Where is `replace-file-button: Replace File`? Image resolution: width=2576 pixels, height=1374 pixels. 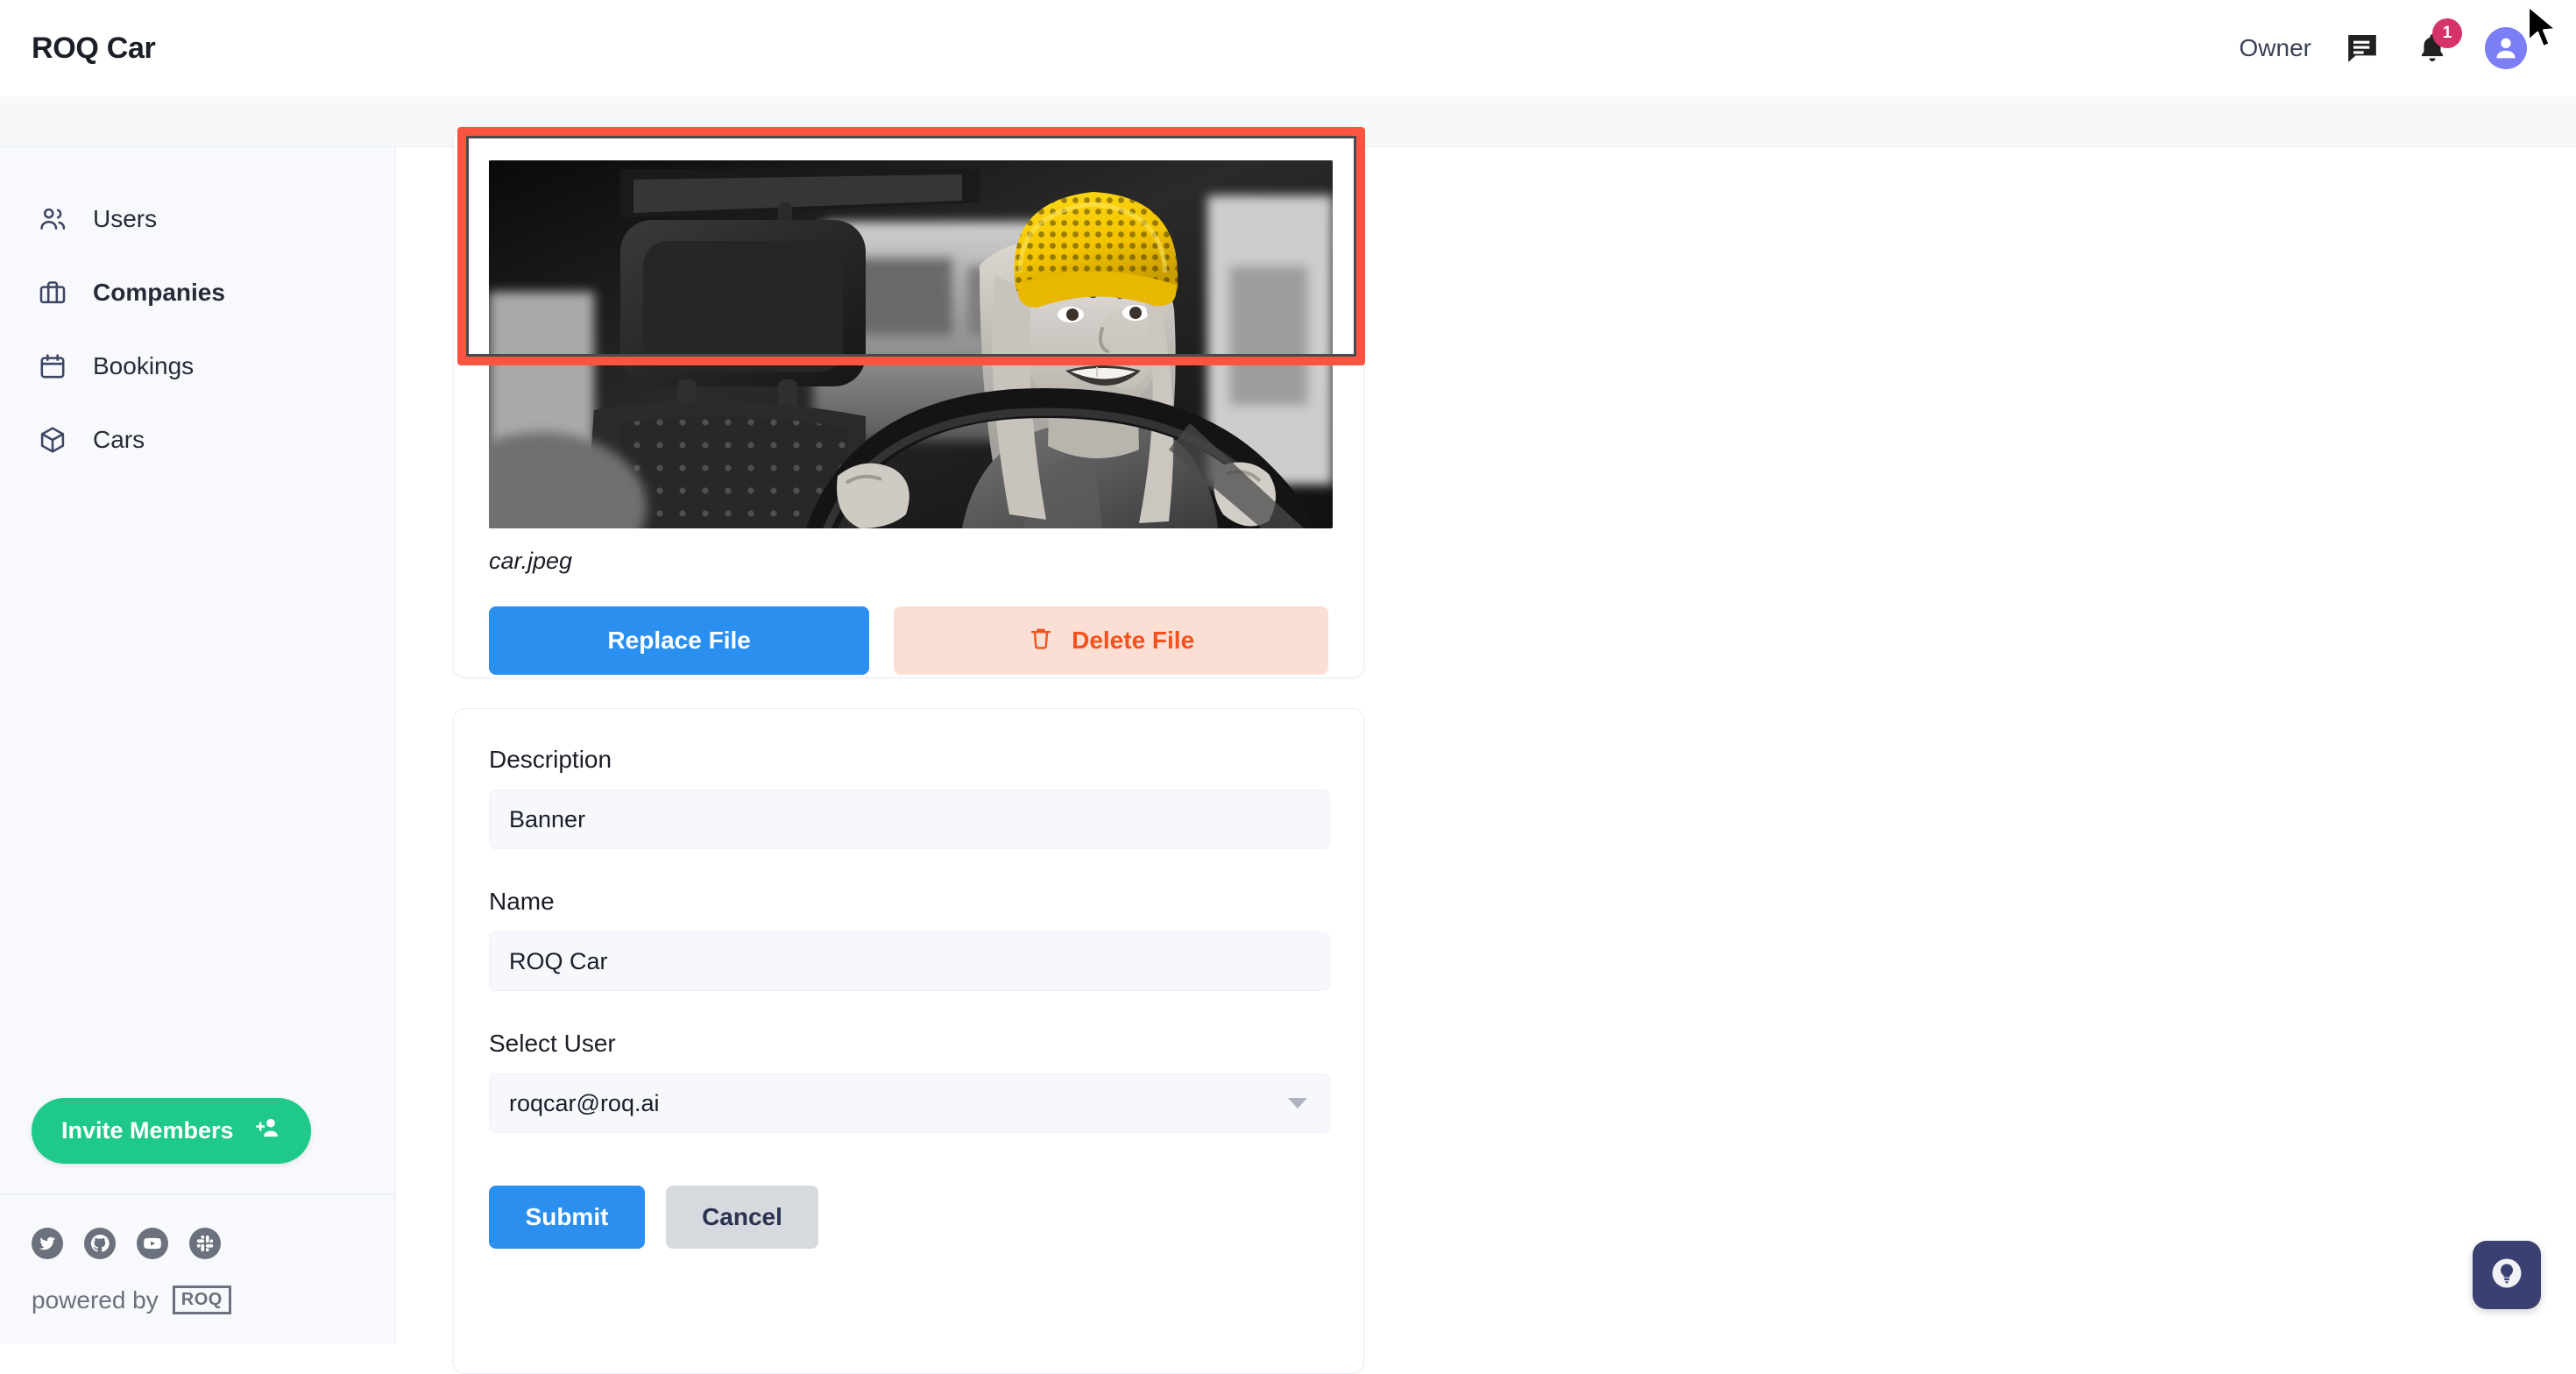
replace-file-button: Replace File is located at coordinates (679, 640).